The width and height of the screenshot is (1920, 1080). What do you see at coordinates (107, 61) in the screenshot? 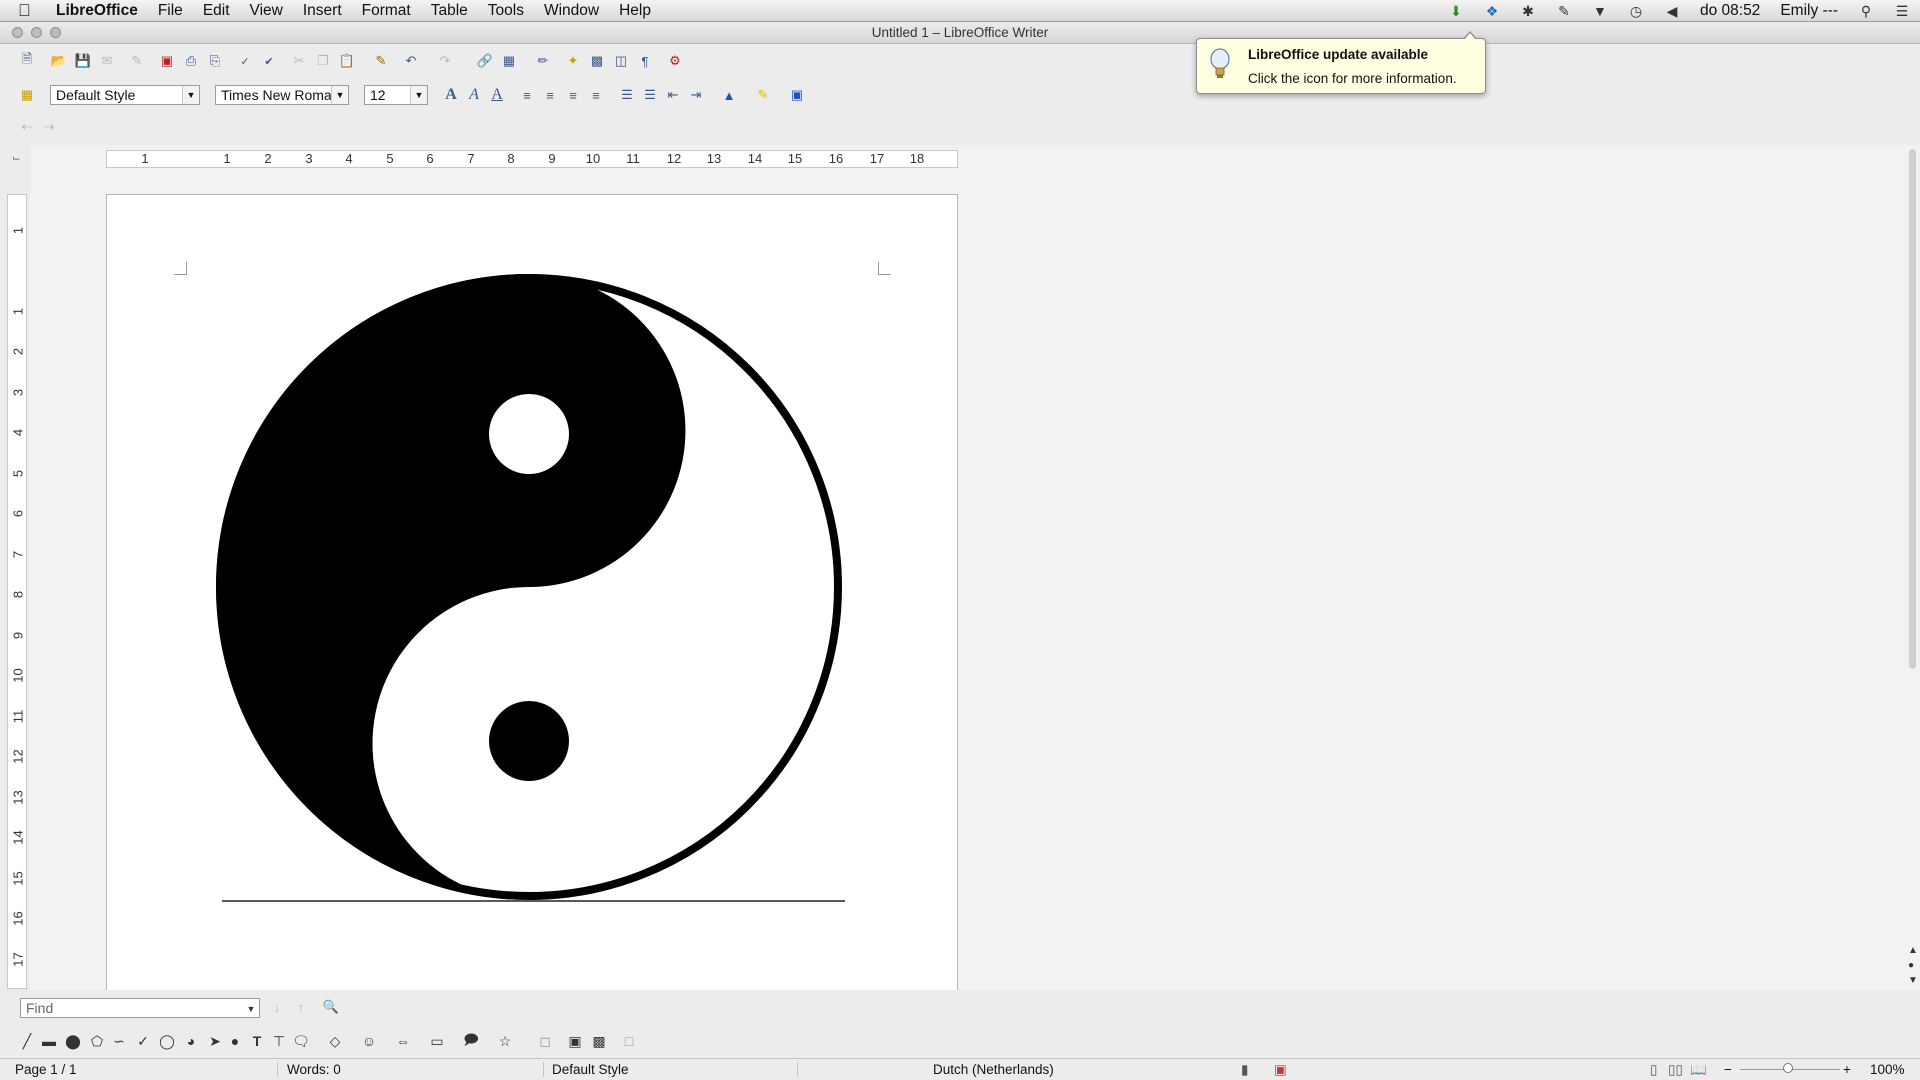
I see `email-icon: ✉` at bounding box center [107, 61].